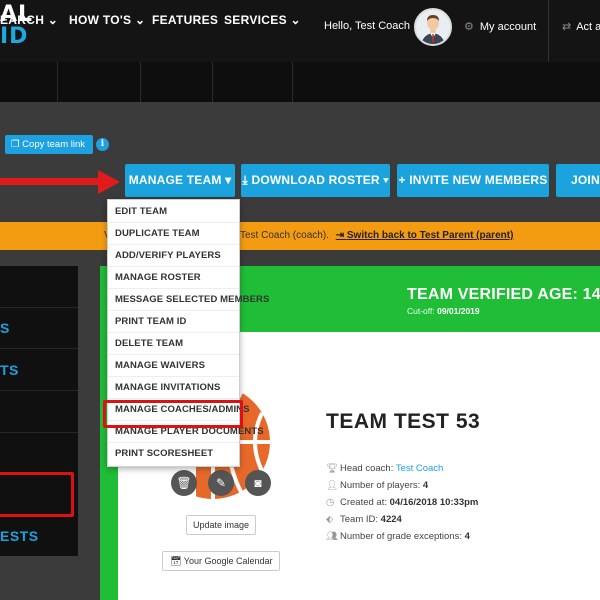 The width and height of the screenshot is (600, 600). Describe the element at coordinates (467, 536) in the screenshot. I see `grade-exceptions-value: 4` at that location.